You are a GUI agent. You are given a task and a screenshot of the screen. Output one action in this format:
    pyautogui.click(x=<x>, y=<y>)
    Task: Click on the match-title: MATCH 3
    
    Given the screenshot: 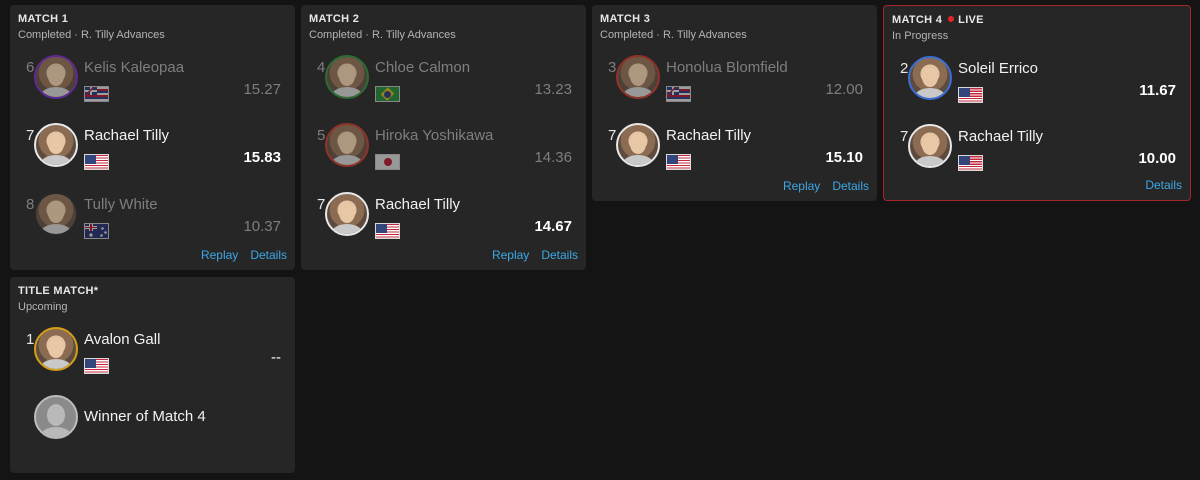 What is the action you would take?
    pyautogui.click(x=625, y=19)
    